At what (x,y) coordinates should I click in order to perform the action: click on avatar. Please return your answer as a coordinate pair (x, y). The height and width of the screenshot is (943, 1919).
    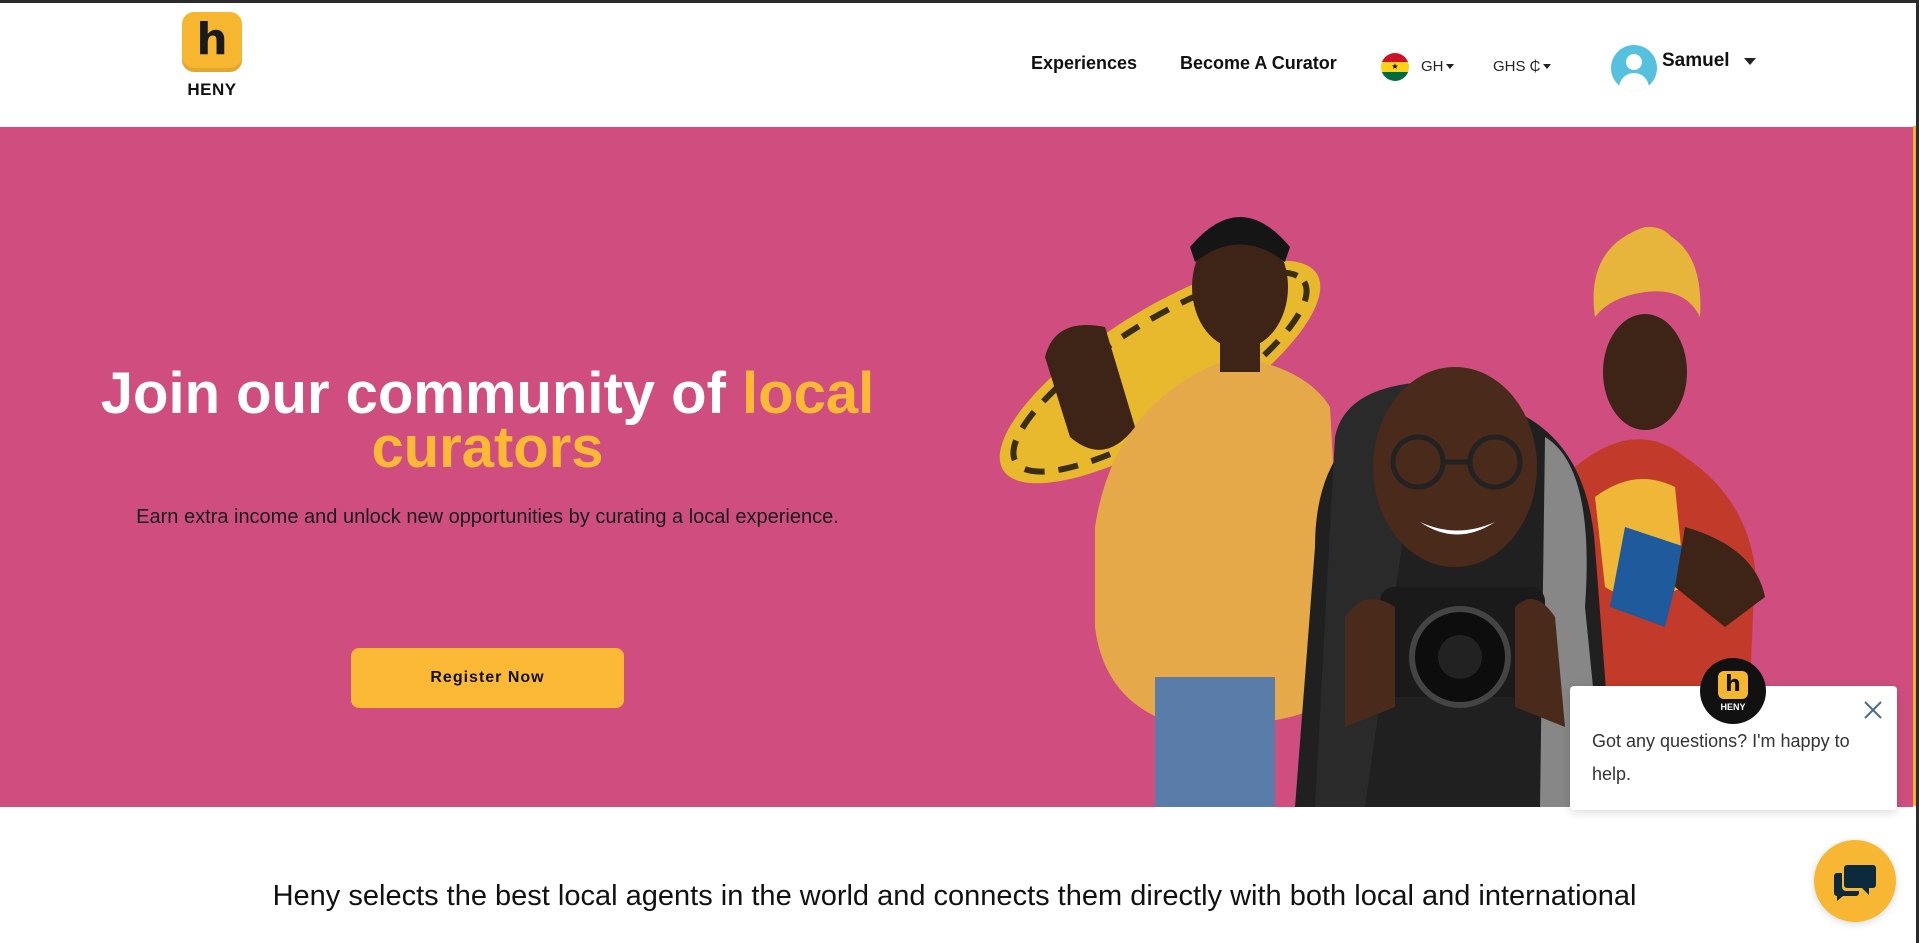
    Looking at the image, I should click on (1634, 68).